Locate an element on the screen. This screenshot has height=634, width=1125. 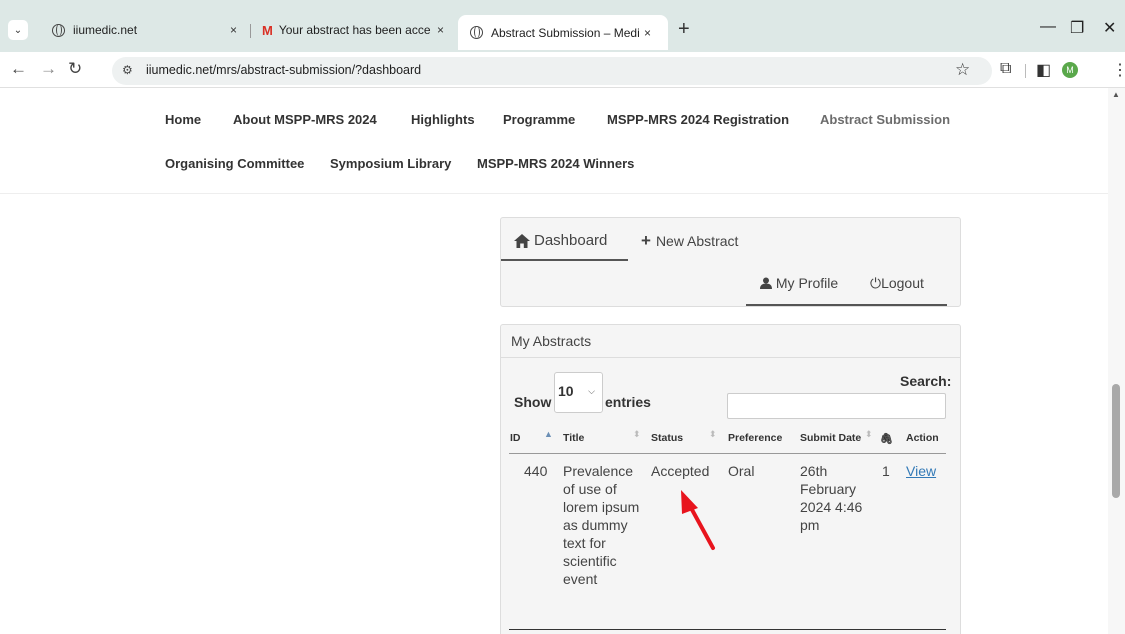
tab-title: Your abstract has been accepted is located at coordinates (354, 30).